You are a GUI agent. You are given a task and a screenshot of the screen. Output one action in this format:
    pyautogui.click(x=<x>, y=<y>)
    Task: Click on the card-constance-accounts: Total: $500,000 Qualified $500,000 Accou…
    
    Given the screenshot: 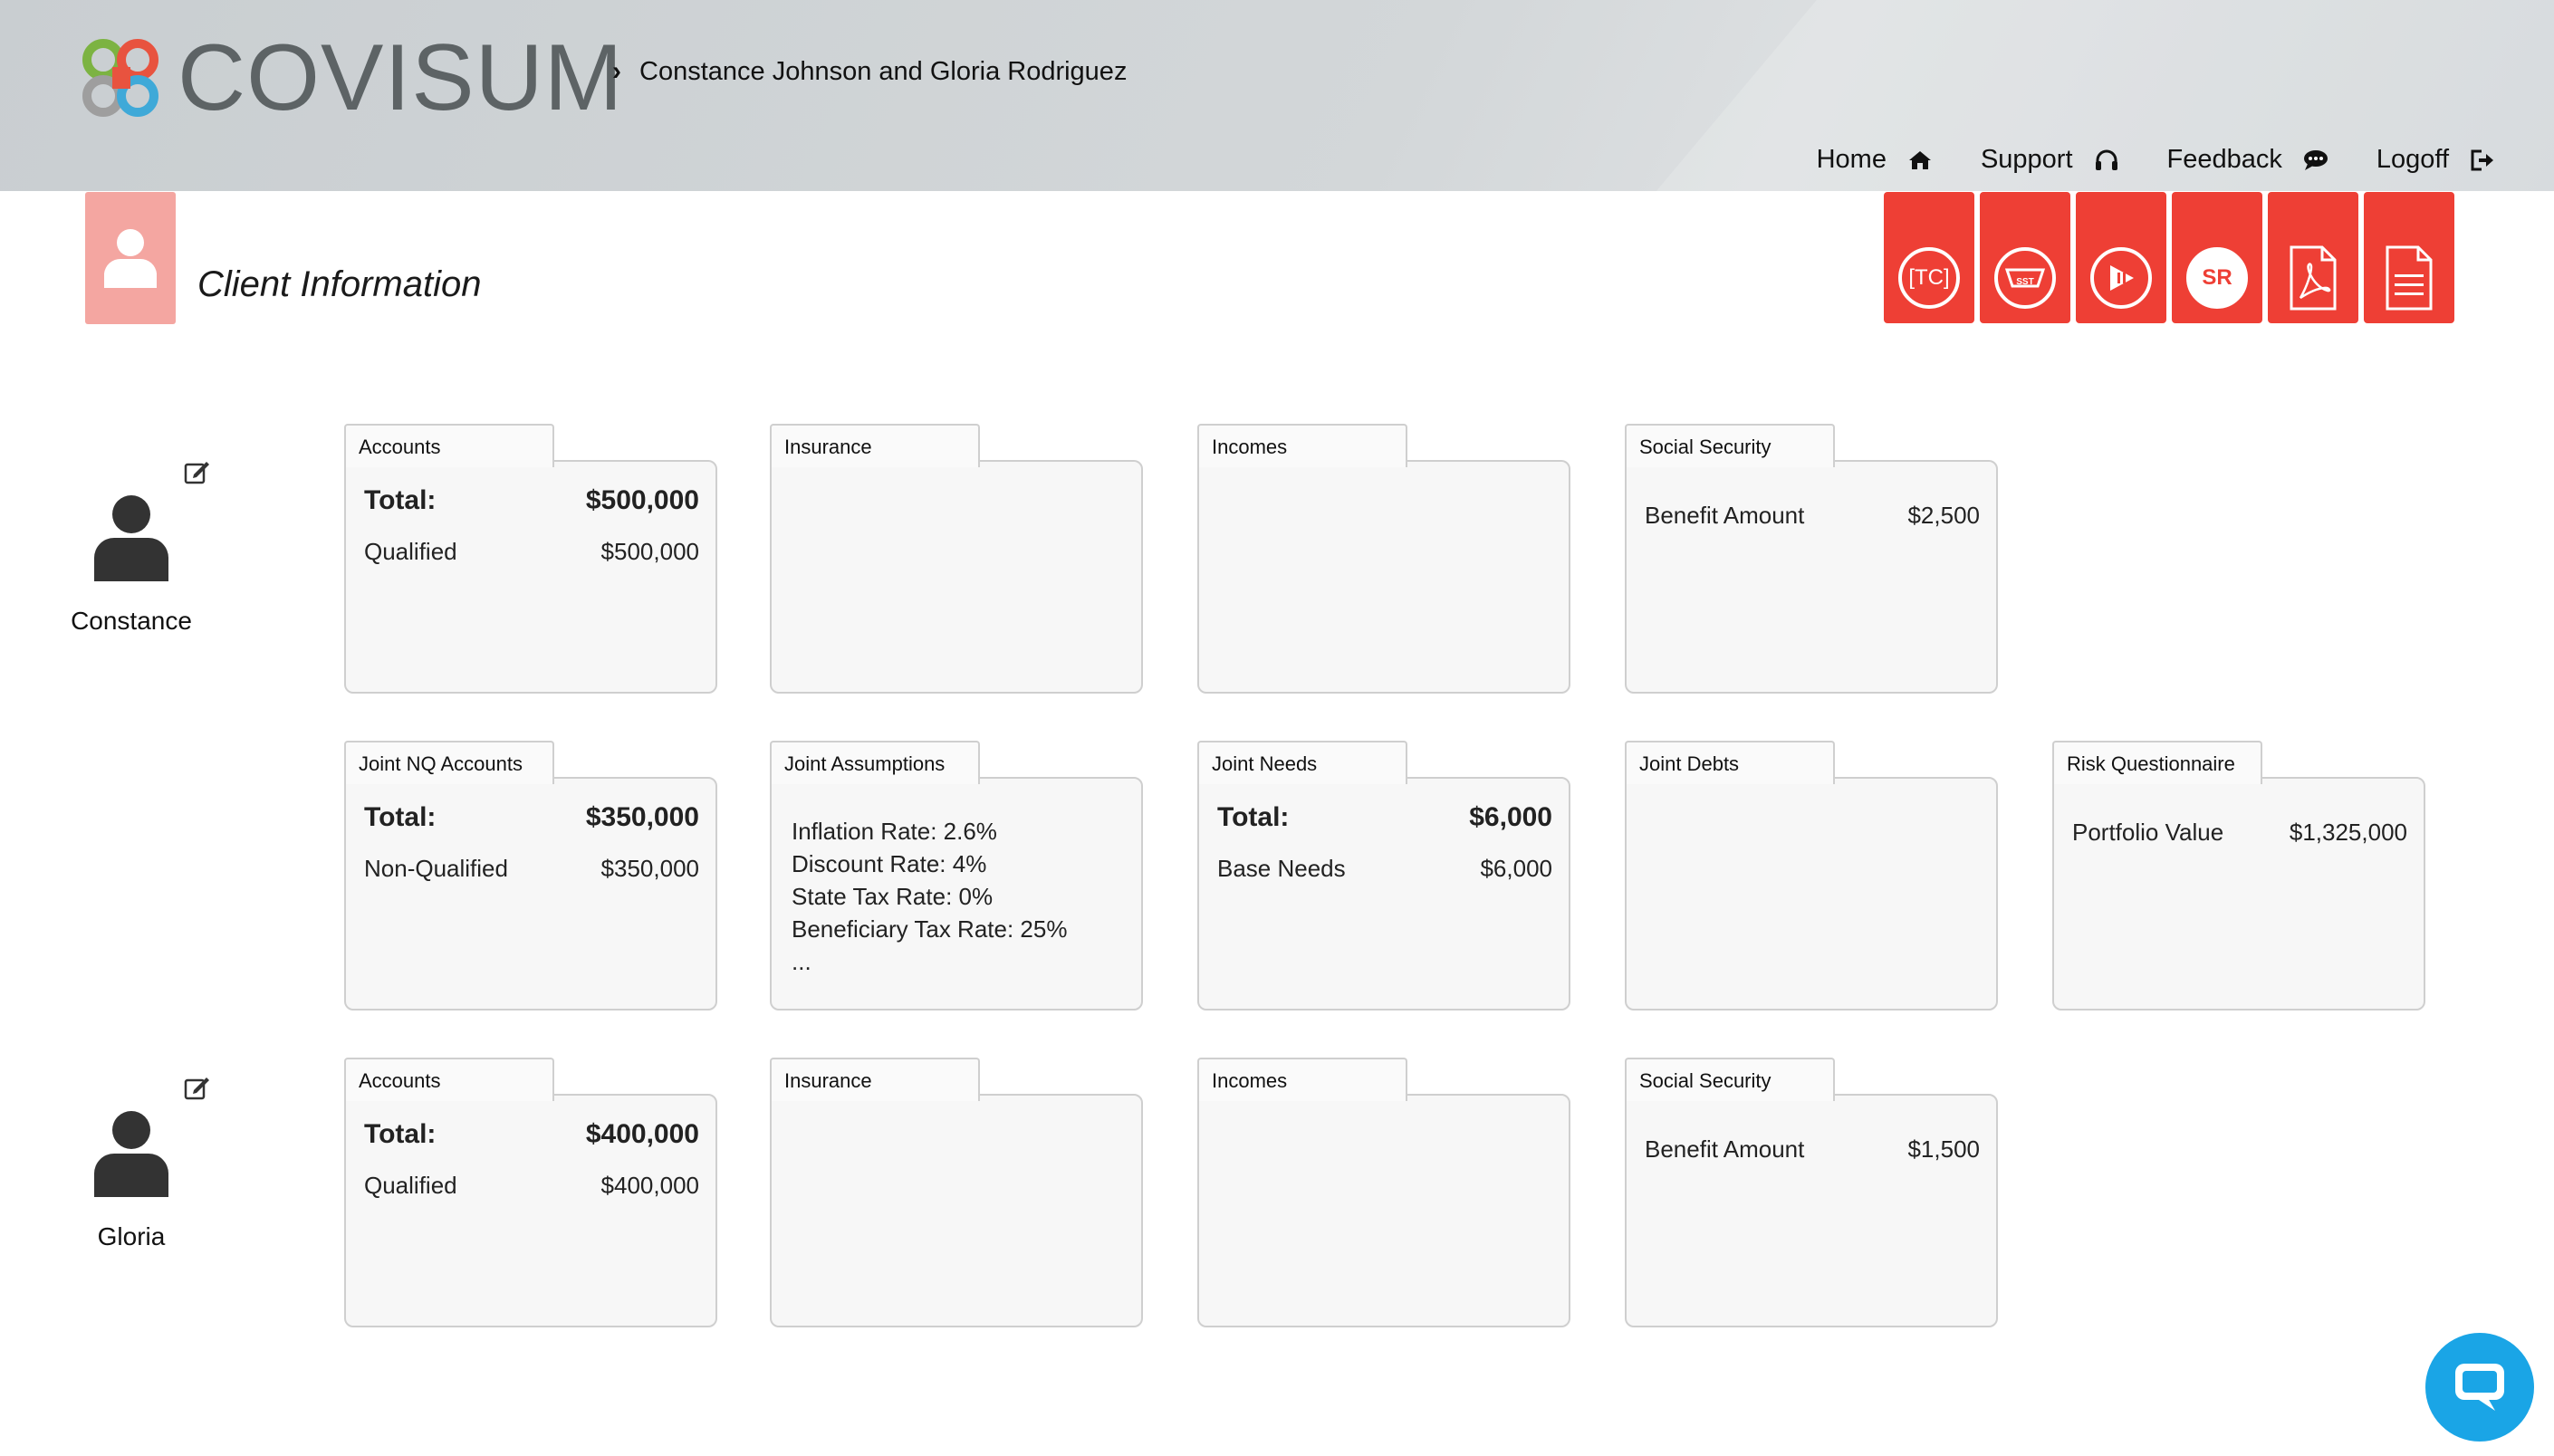 What is the action you would take?
    pyautogui.click(x=531, y=559)
    